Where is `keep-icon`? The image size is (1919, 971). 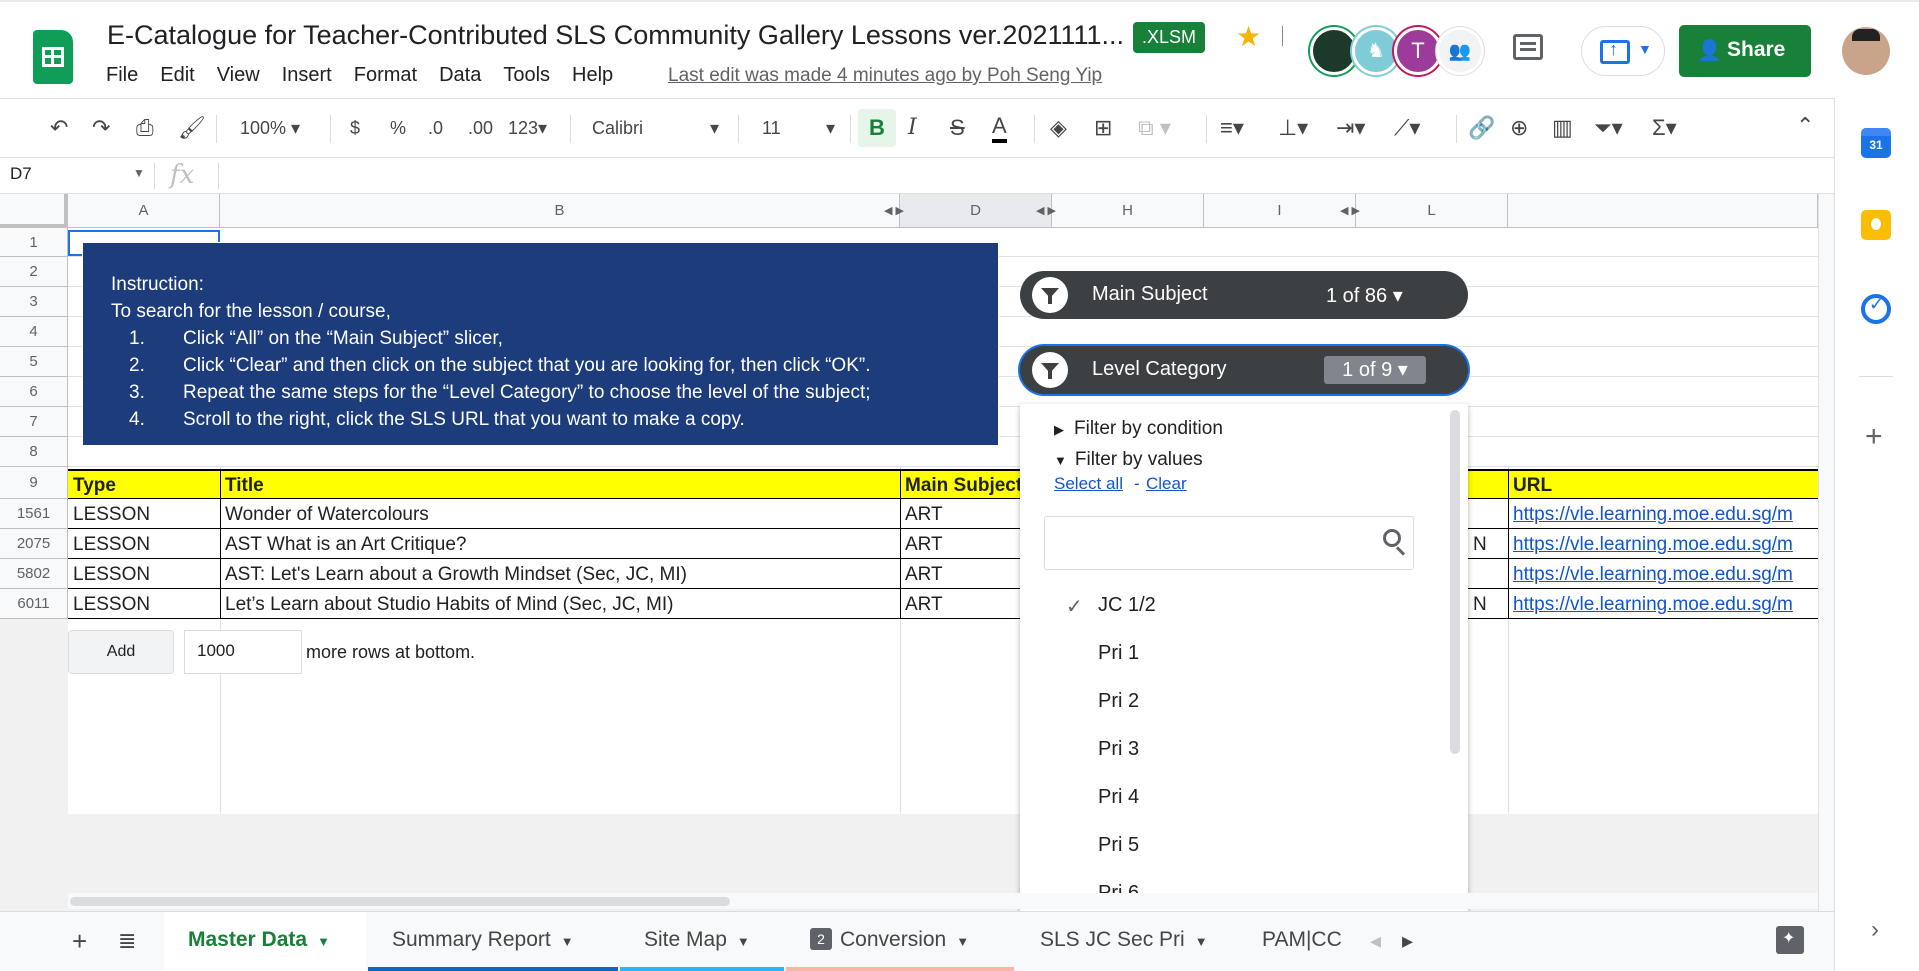
keep-icon is located at coordinates (1876, 225).